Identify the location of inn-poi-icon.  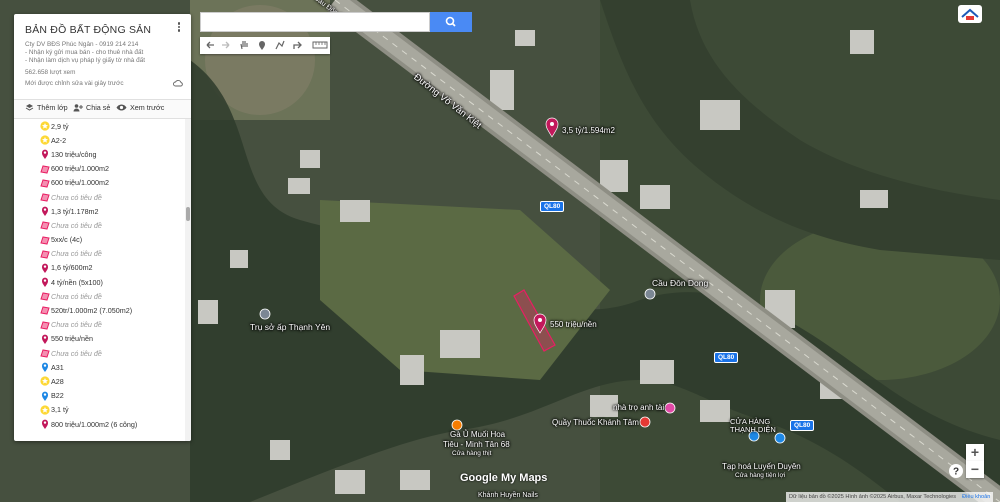
(670, 408).